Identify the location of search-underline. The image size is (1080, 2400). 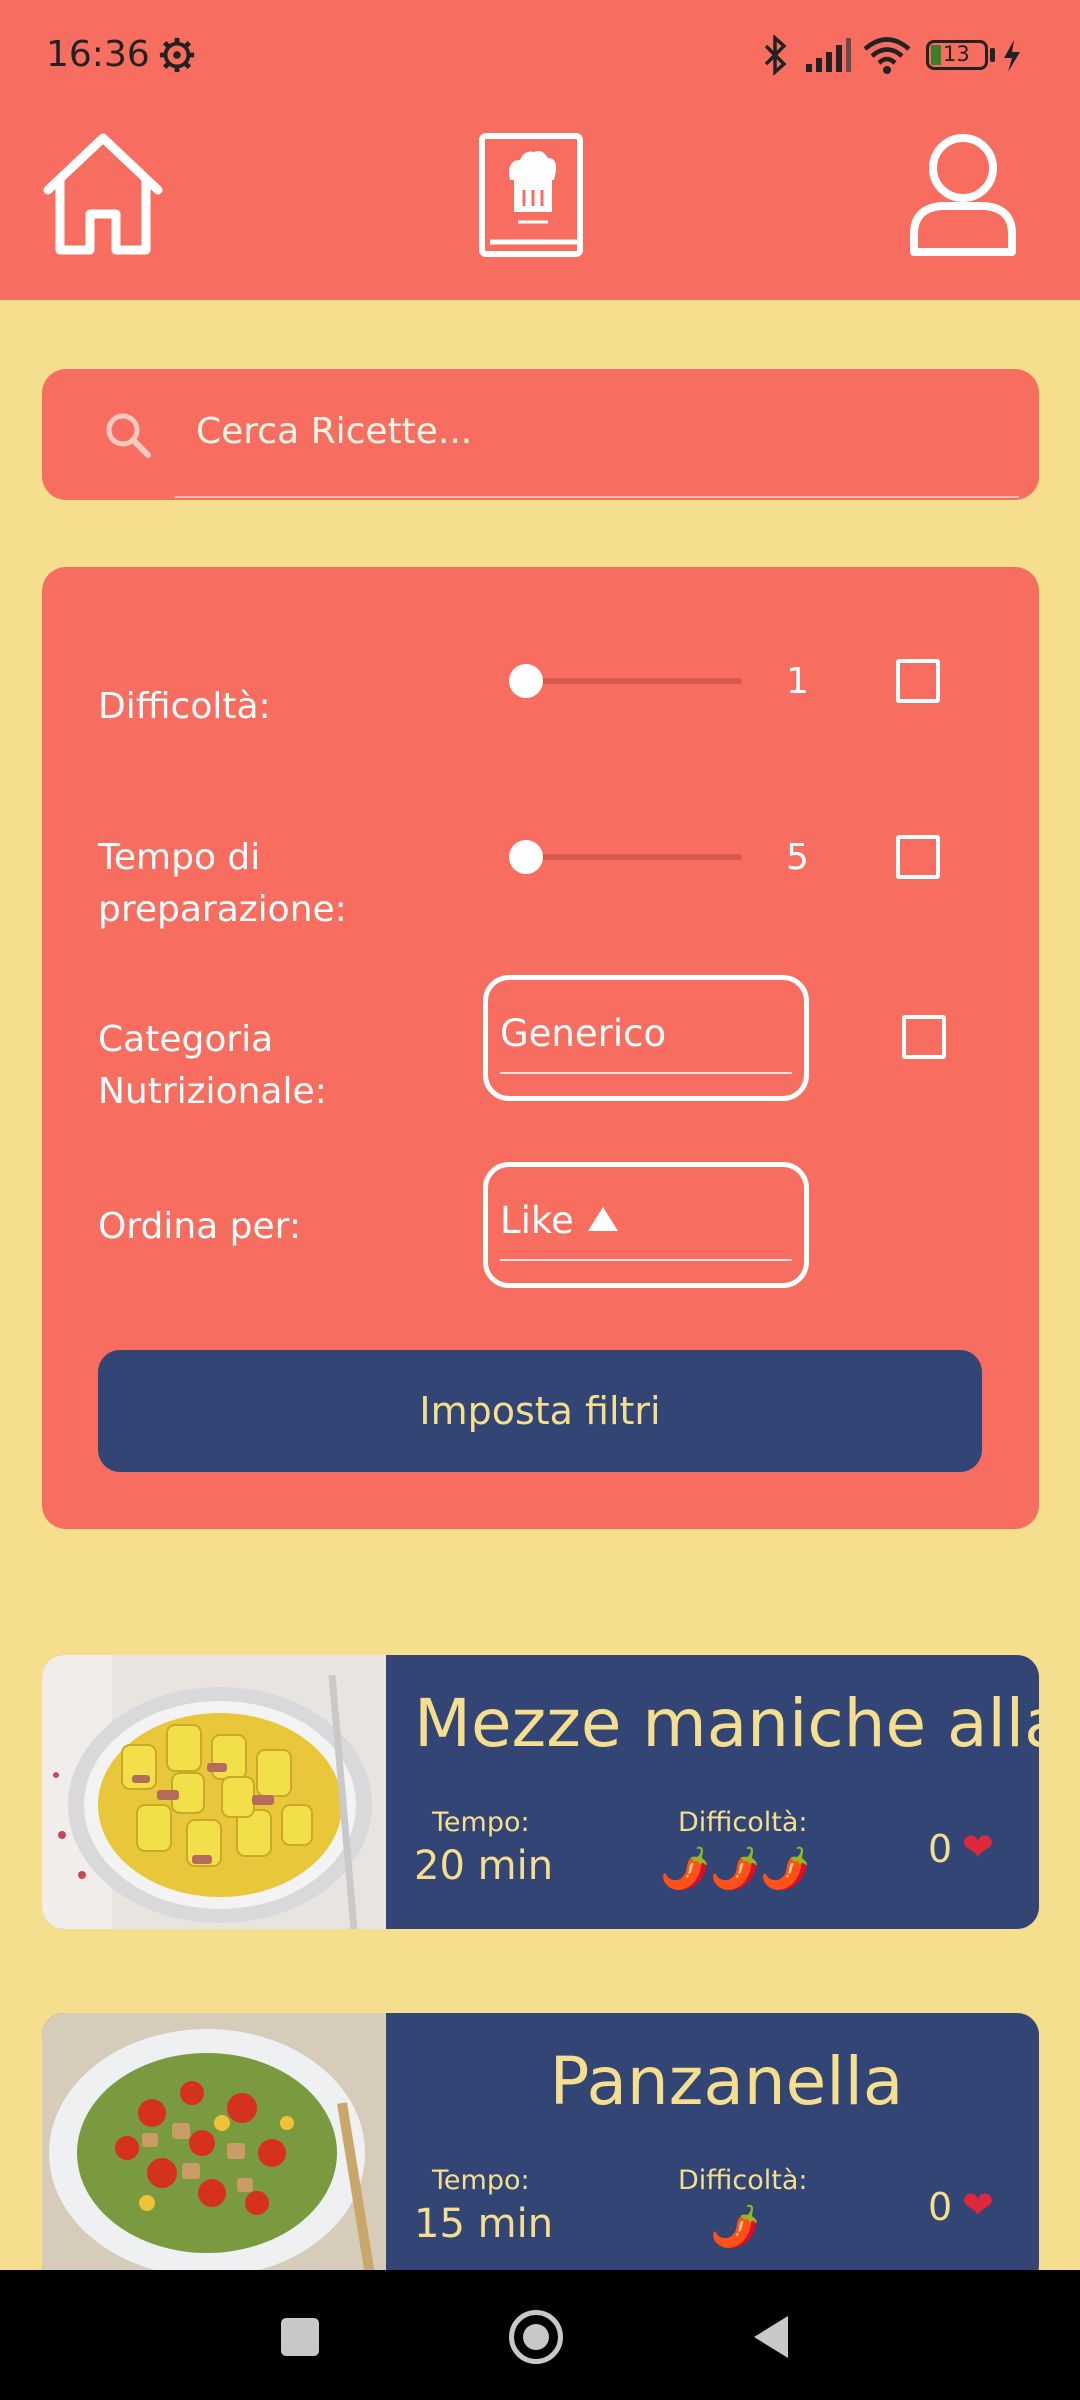
(596, 497).